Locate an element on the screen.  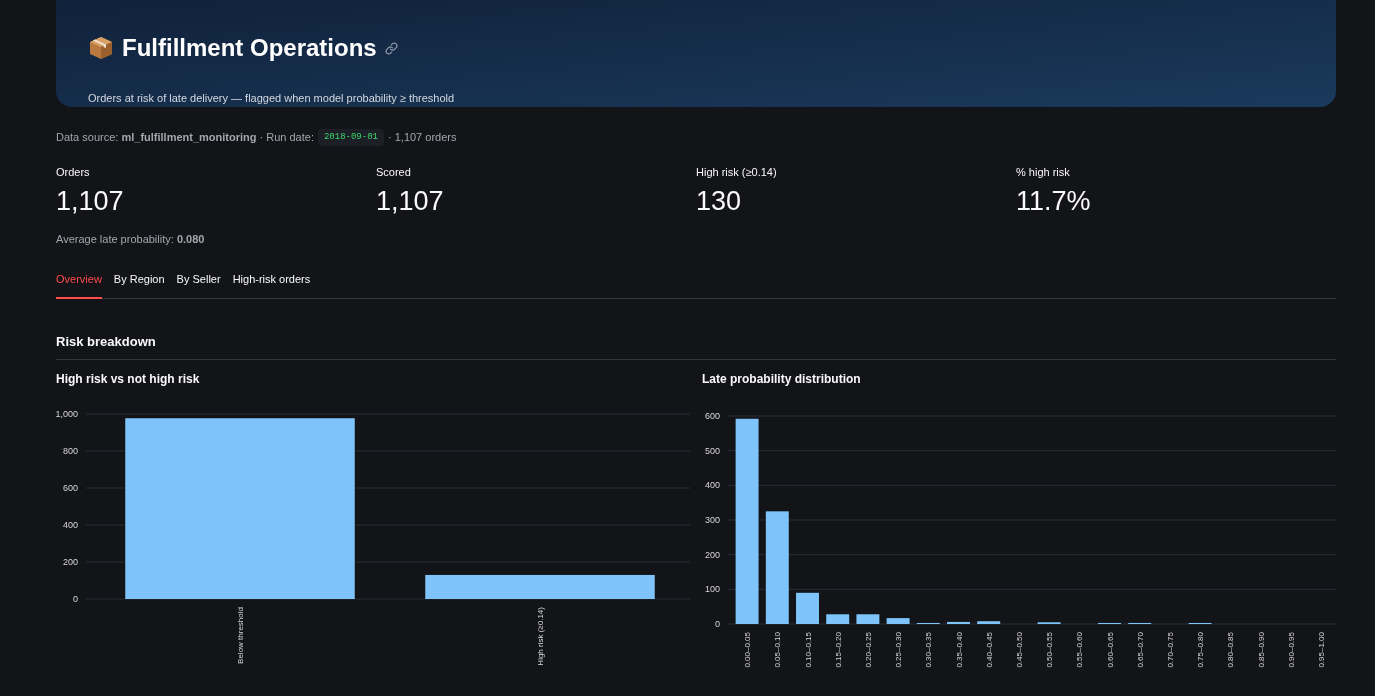
axis-tick-label: 1,000 is located at coordinates (67, 414).